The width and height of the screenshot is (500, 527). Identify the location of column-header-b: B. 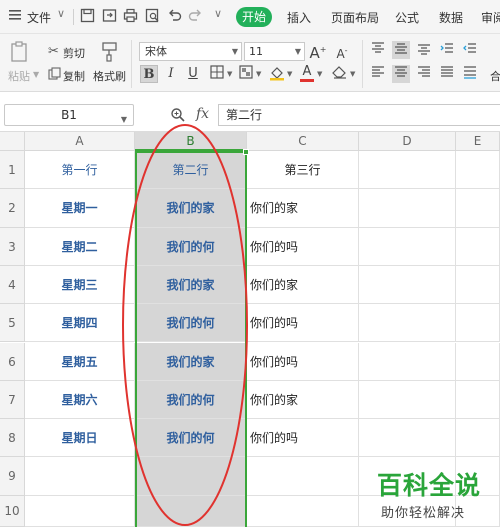
(191, 141).